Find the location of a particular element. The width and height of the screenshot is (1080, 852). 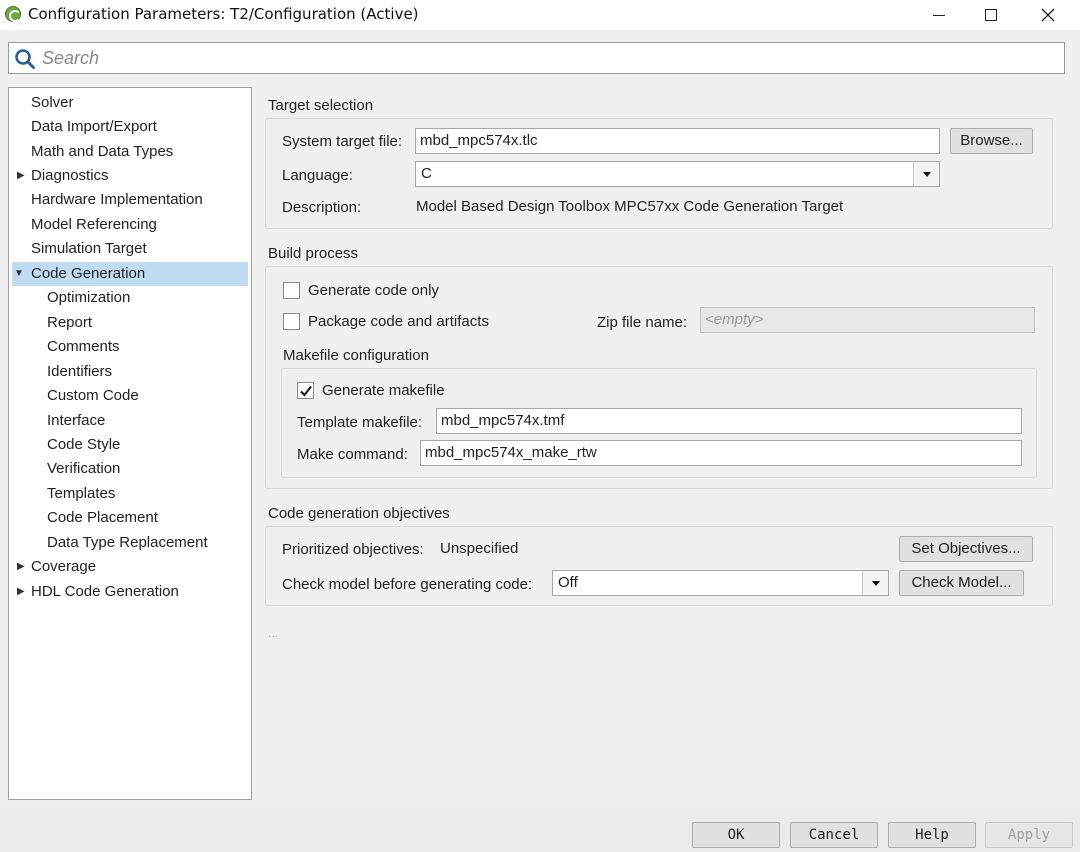

tree-item-custom-code: Custom Code is located at coordinates (129, 396).